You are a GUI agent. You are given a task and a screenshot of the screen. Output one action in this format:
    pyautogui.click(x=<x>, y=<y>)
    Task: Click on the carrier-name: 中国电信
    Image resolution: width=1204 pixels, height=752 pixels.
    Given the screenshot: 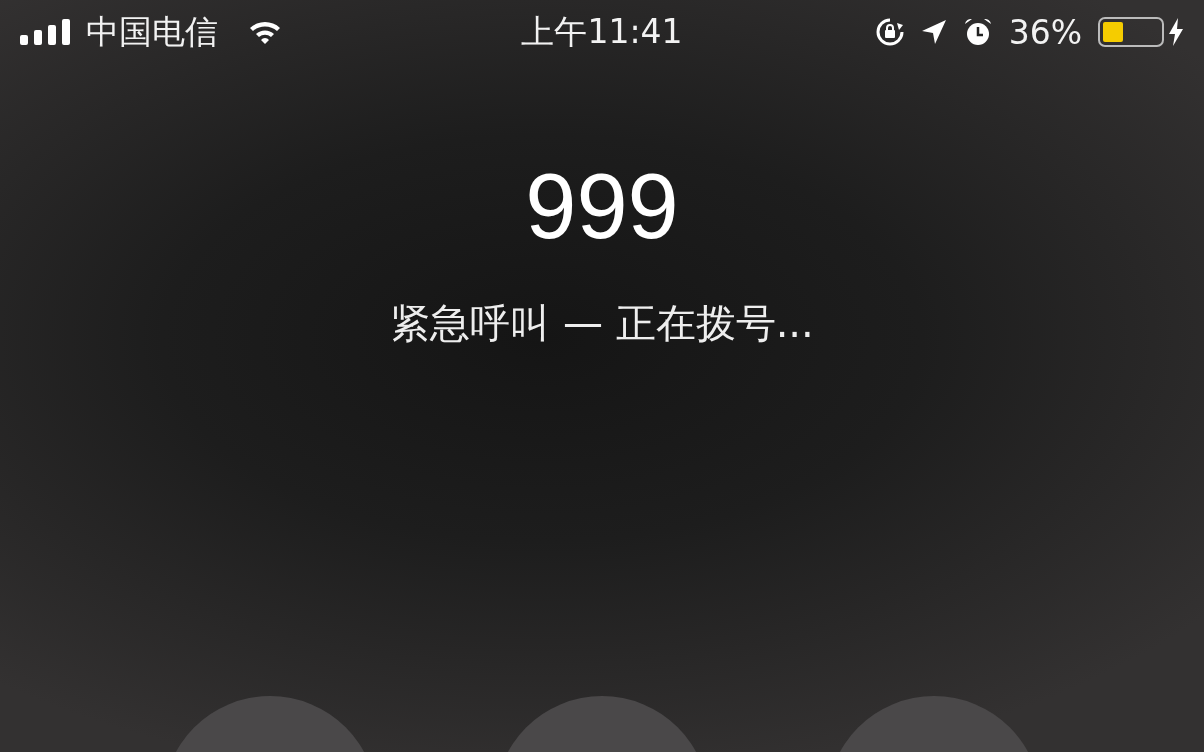 What is the action you would take?
    pyautogui.click(x=152, y=31)
    